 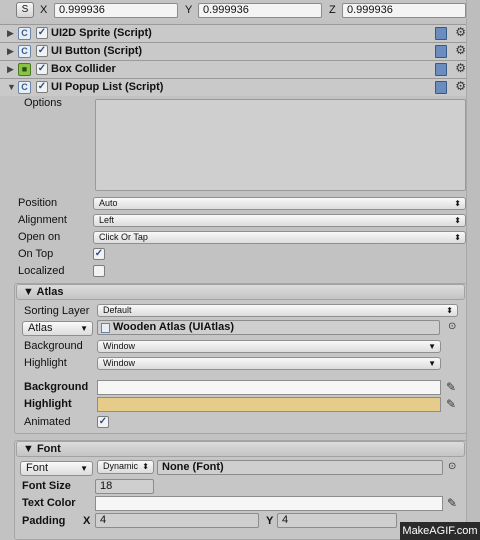 What do you see at coordinates (269, 363) in the screenshot?
I see `sprite-highlight-dropdown: Window ▼` at bounding box center [269, 363].